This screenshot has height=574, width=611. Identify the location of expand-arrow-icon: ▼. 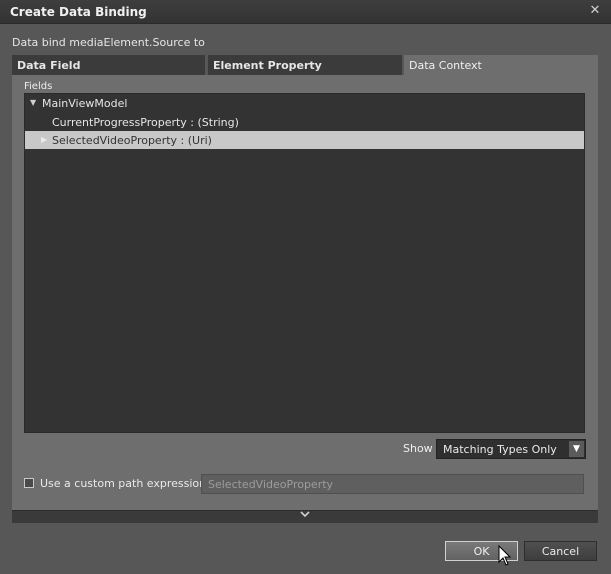
(33, 102).